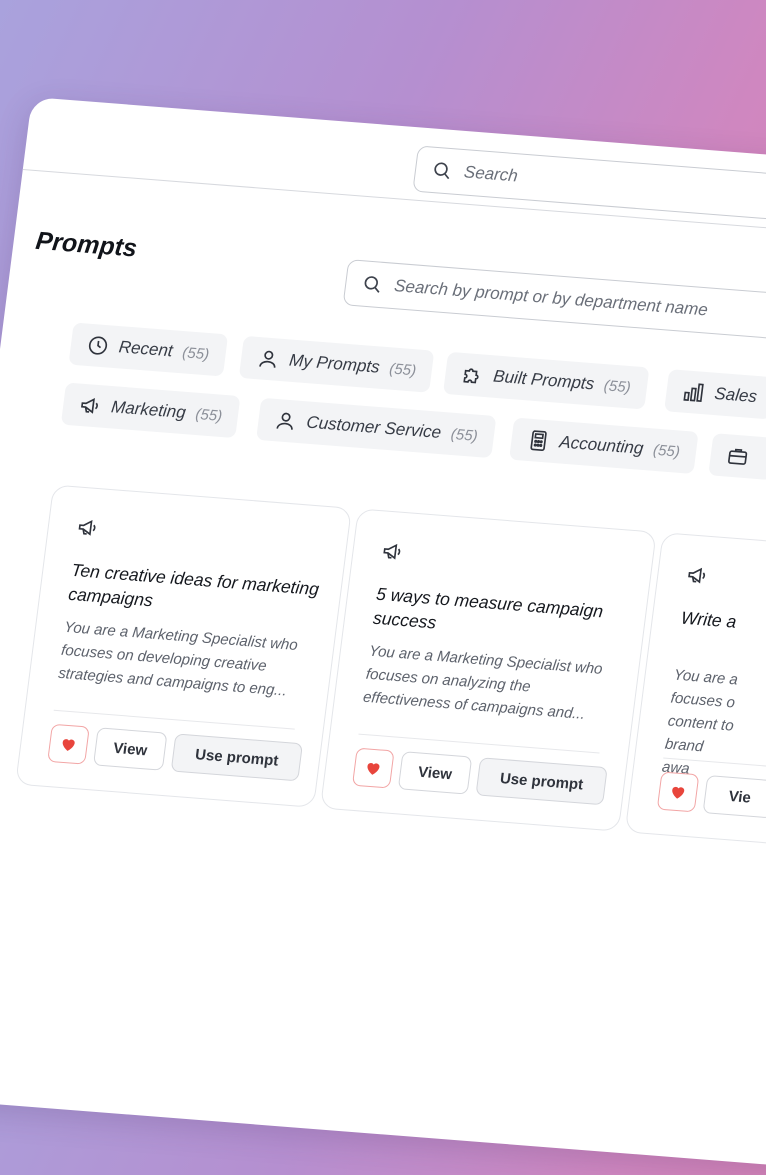 This screenshot has height=1175, width=766. Describe the element at coordinates (488, 608) in the screenshot. I see `card-title: 5 ways to measure campaign success` at that location.